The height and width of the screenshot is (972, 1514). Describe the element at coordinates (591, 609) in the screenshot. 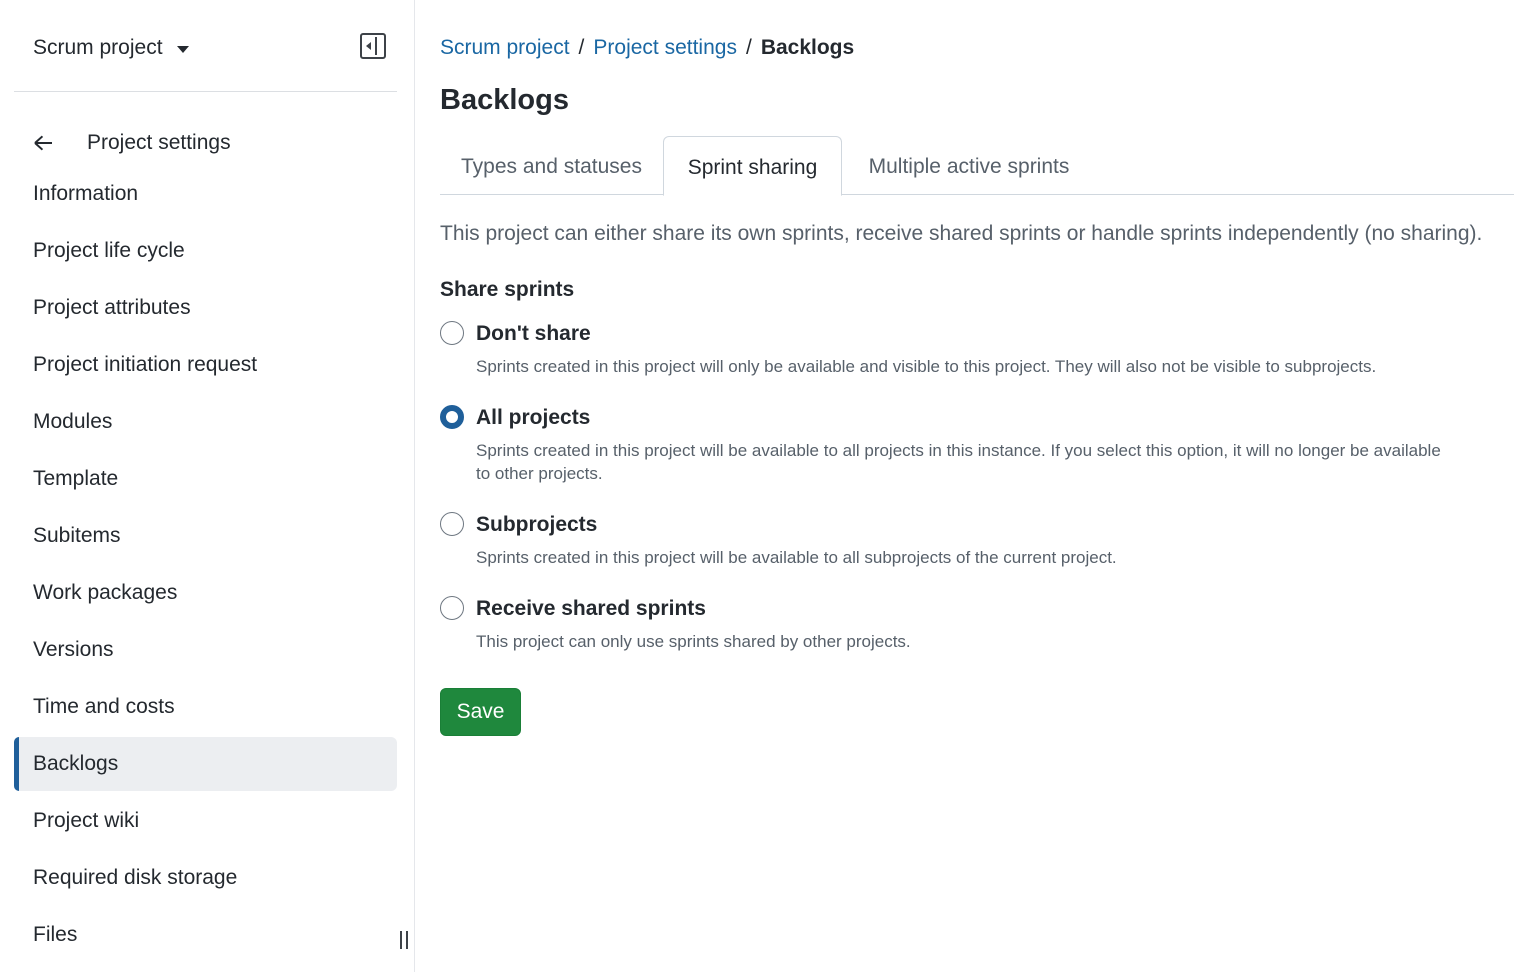

I see `option-label: Receive shared sprints` at that location.